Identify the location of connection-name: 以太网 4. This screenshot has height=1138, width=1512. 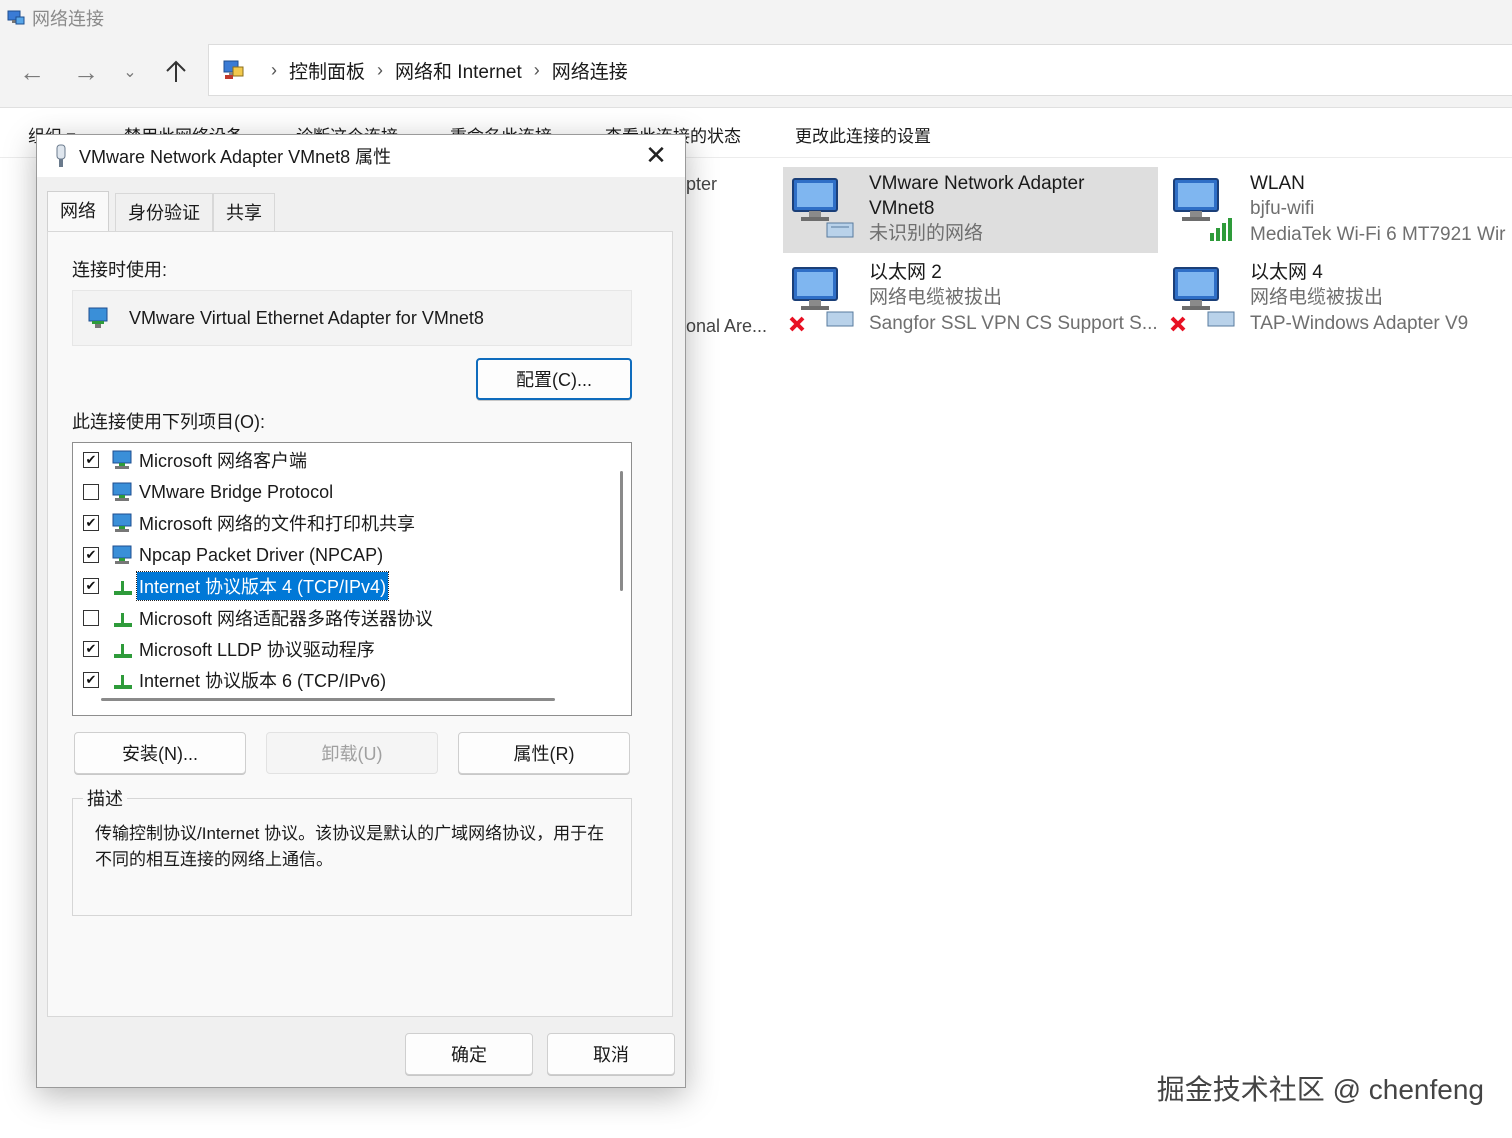
(1286, 272).